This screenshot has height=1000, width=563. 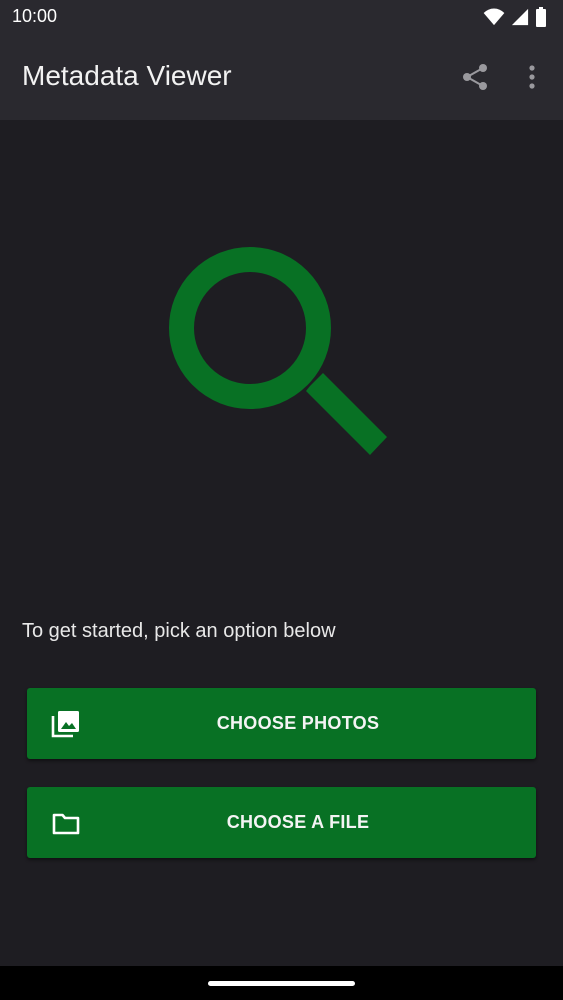 I want to click on instruction-text: To get started, pick an option below, so click(x=179, y=631).